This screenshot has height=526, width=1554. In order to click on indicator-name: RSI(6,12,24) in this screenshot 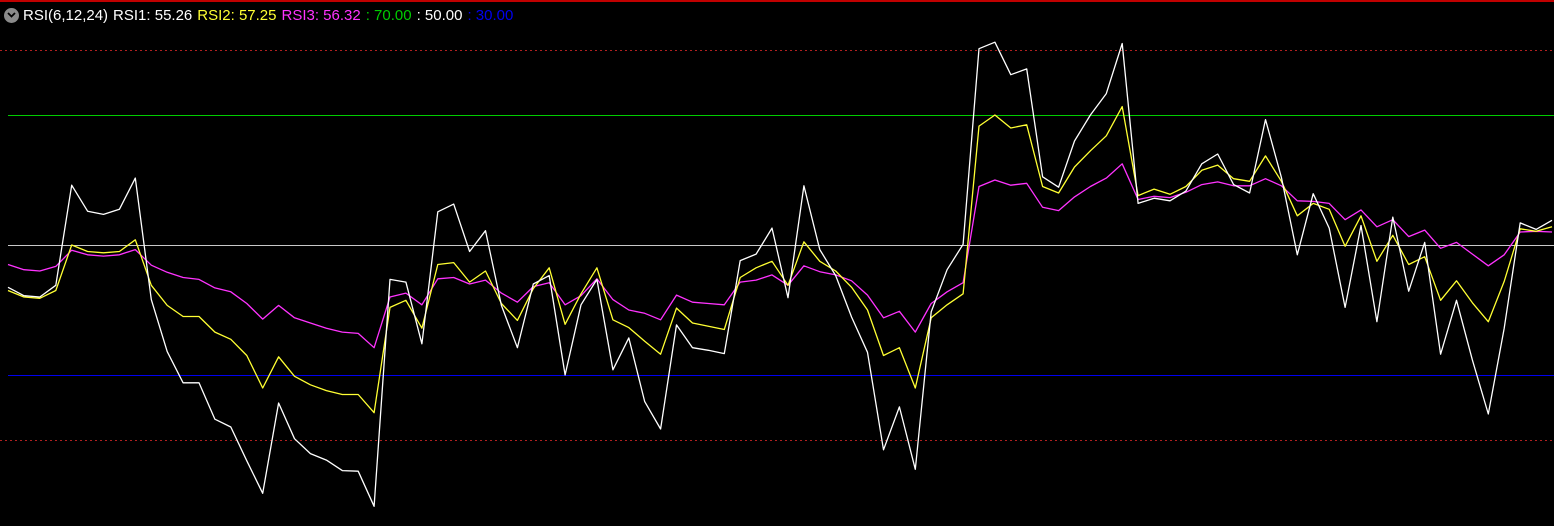, I will do `click(66, 15)`.